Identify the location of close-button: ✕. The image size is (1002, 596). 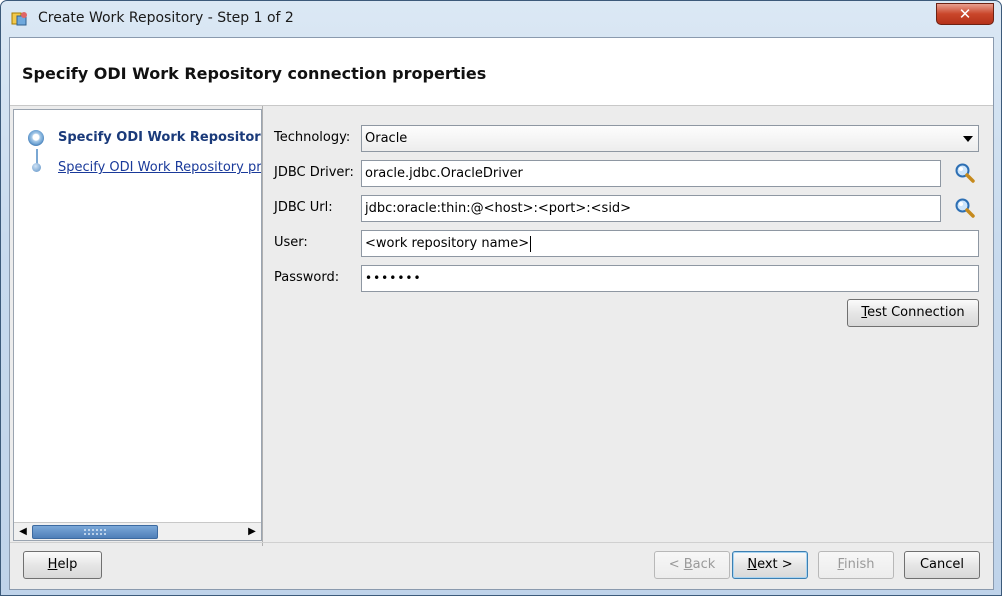
(965, 14).